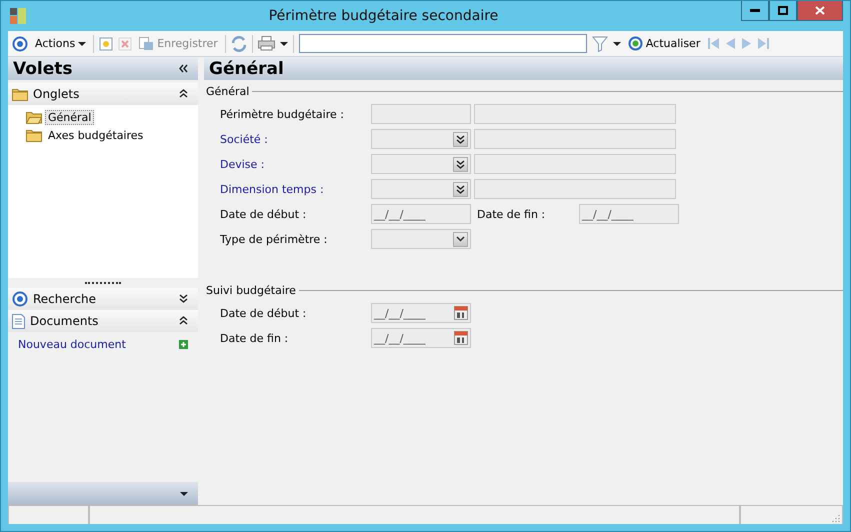  Describe the element at coordinates (251, 290) in the screenshot. I see `group-title: Suivi budgétaire` at that location.